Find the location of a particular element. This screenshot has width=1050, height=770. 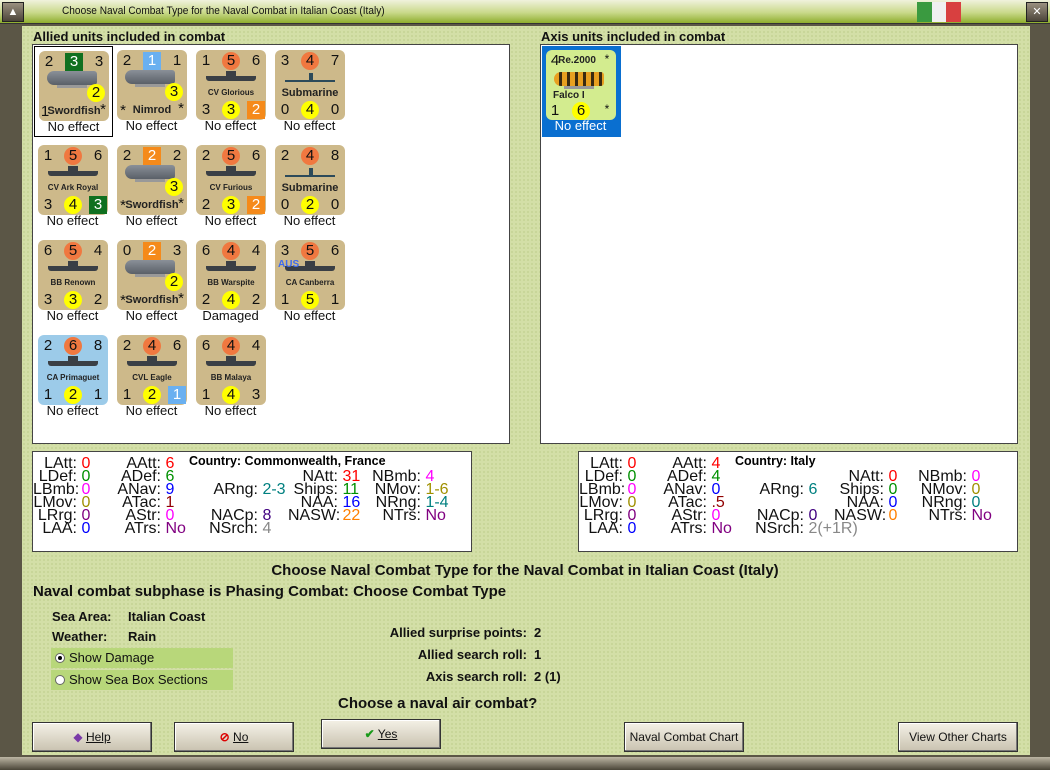

unit-slot: 1 5 6 CV Ark Royal 3 4 3 No effect is located at coordinates (73, 186).